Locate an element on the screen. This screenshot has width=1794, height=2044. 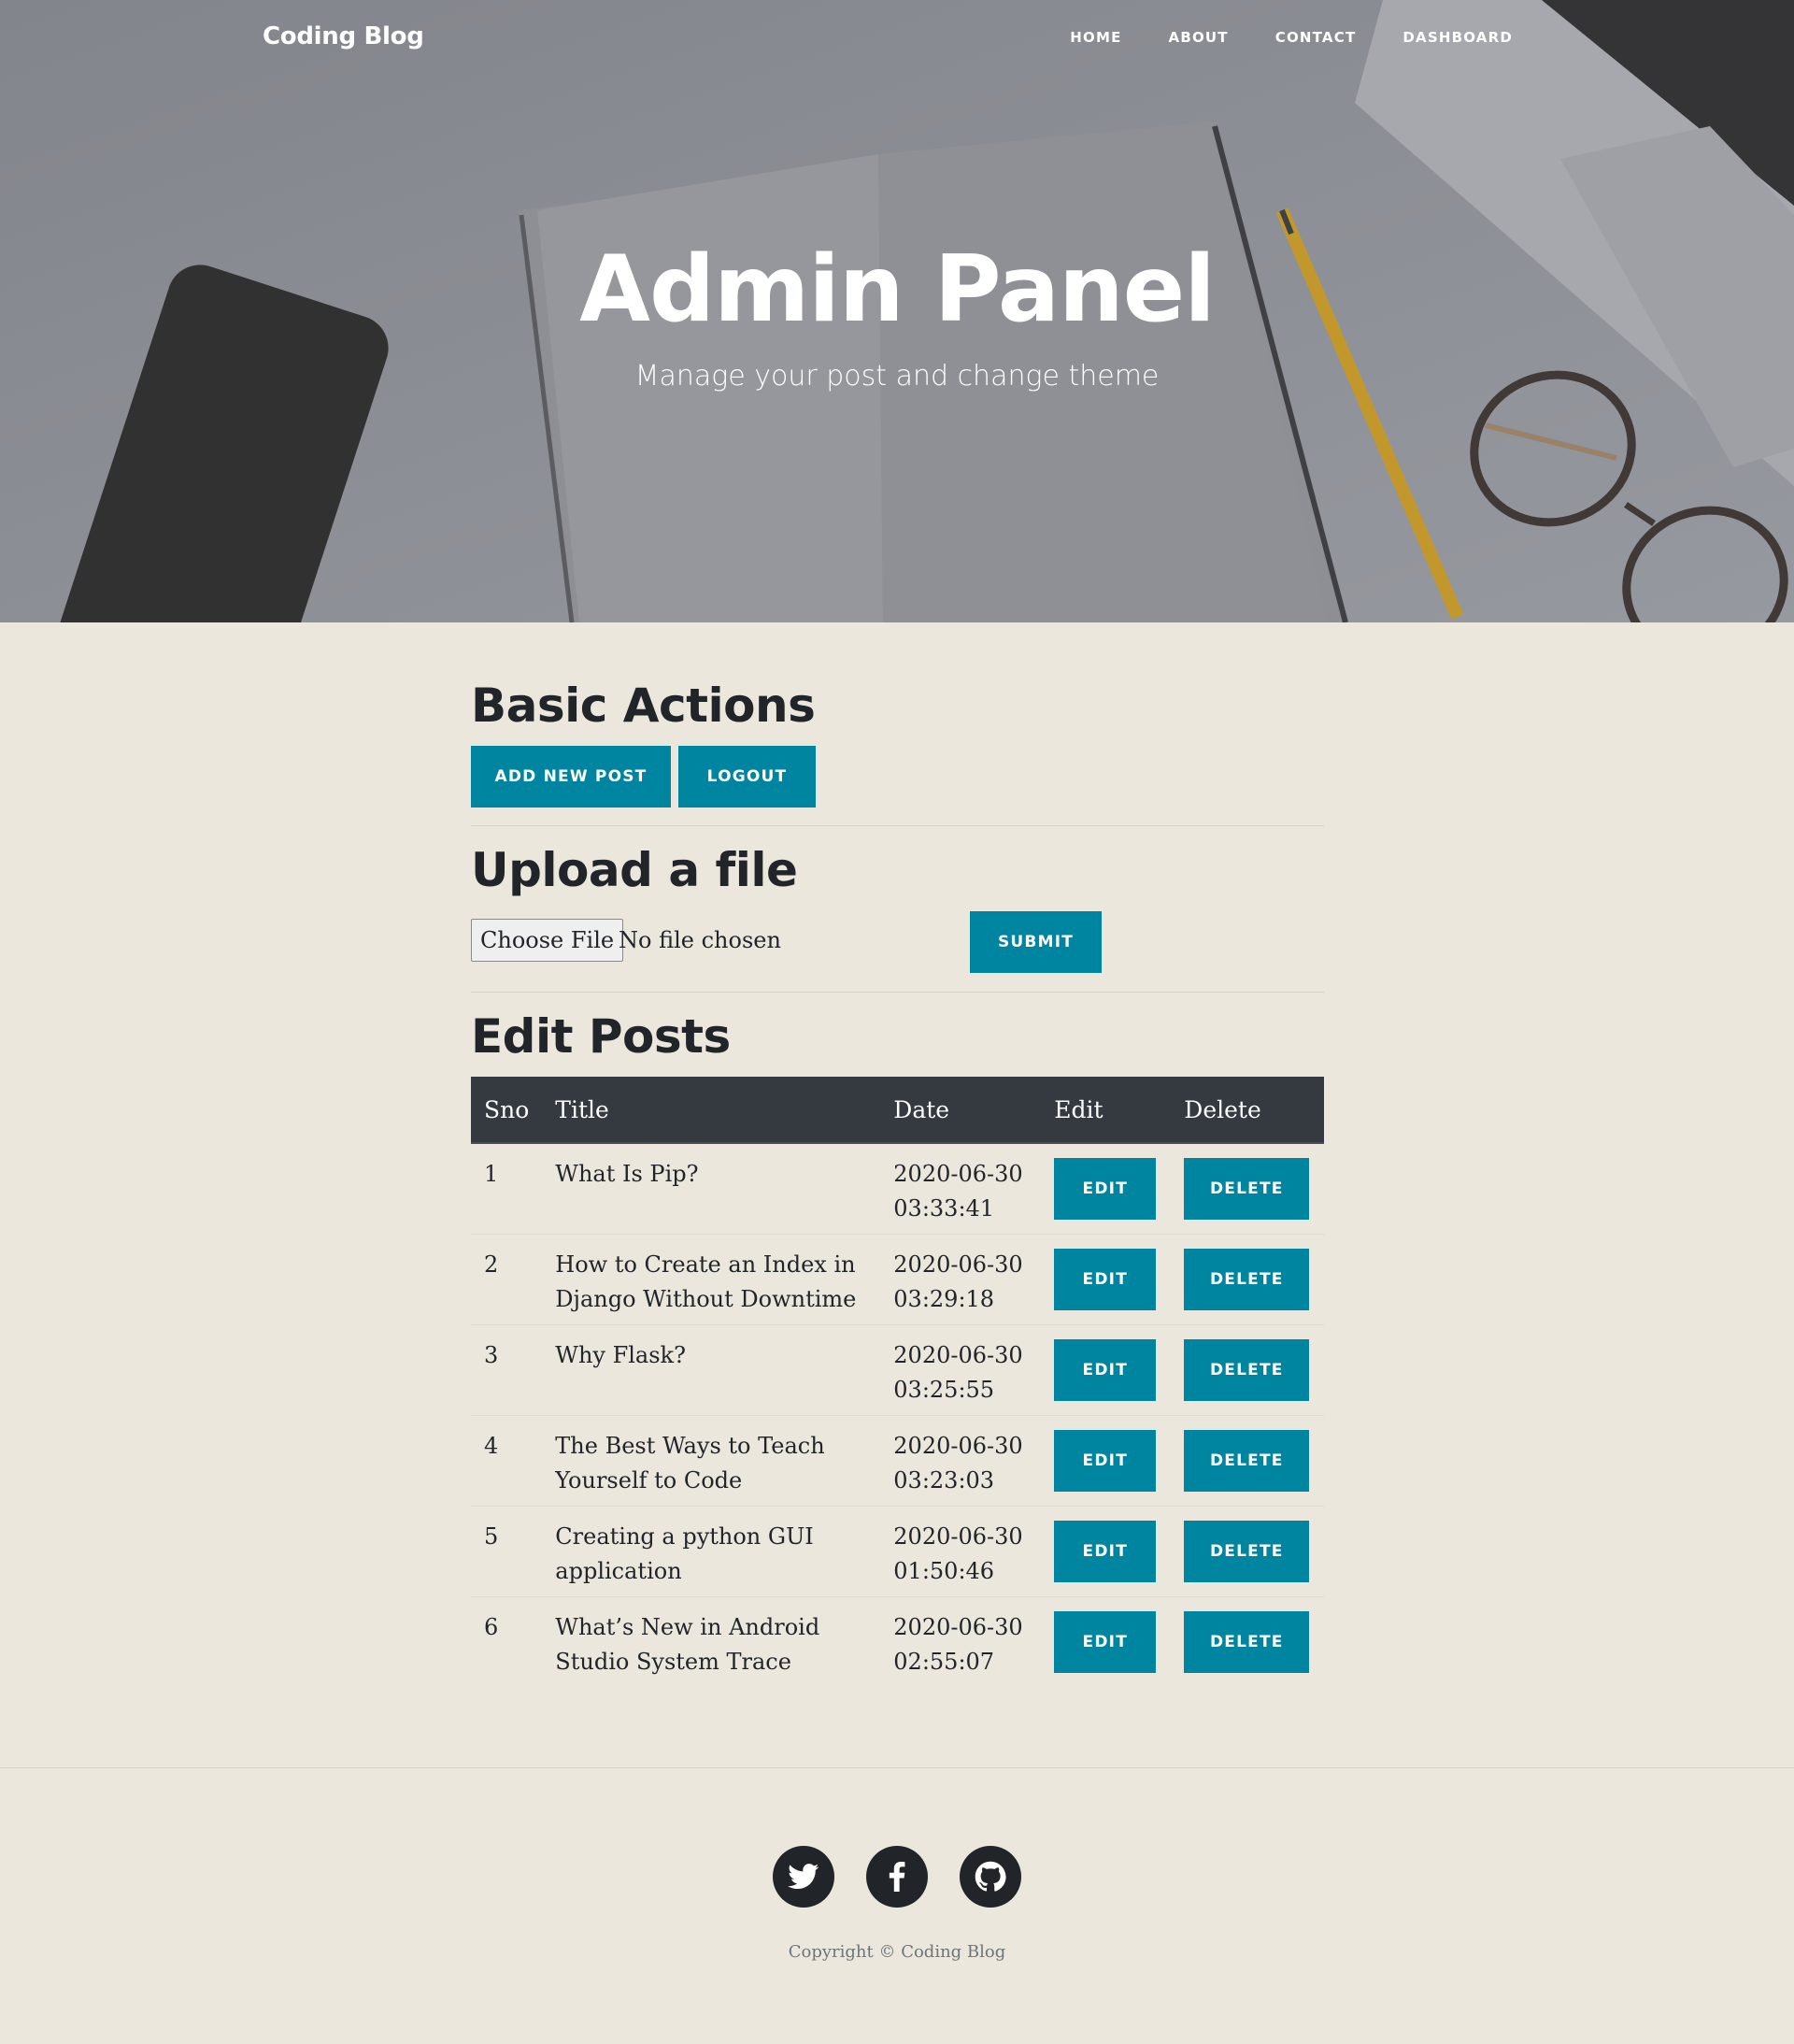
choose-file-button: Choose File is located at coordinates (547, 940).